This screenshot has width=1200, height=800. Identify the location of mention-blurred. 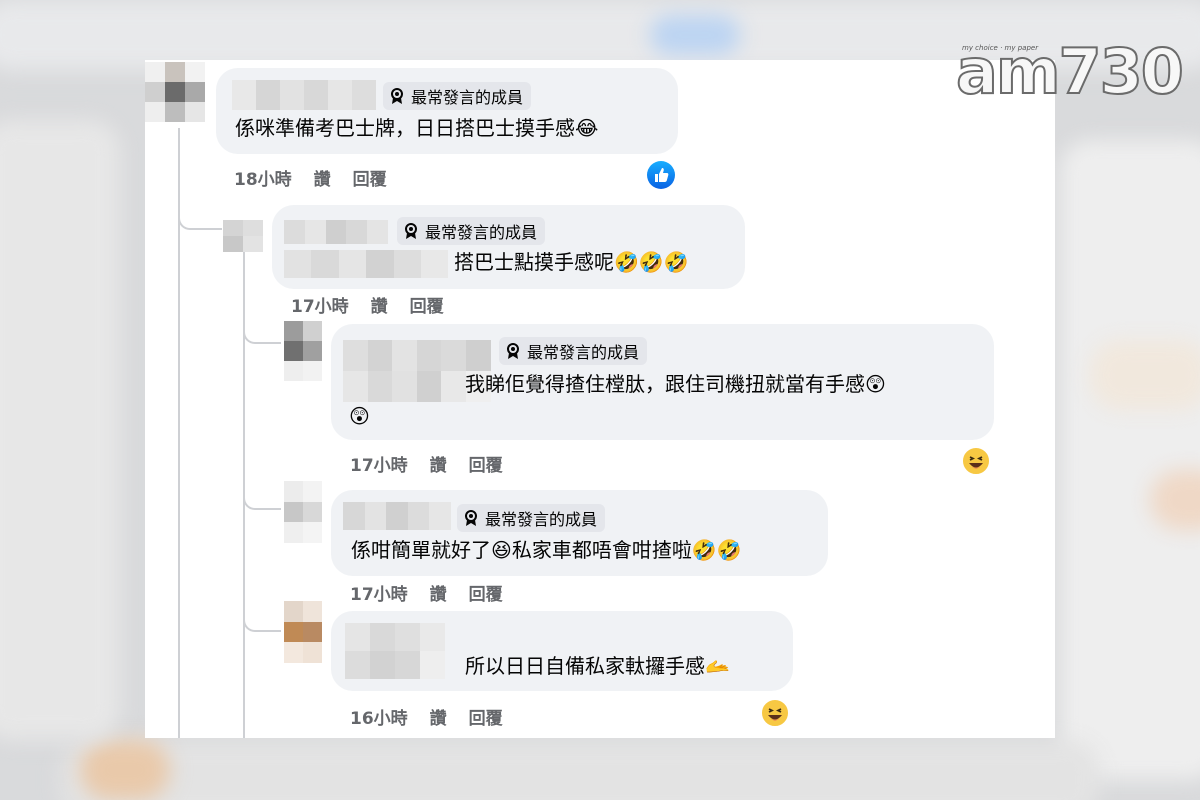
(366, 264).